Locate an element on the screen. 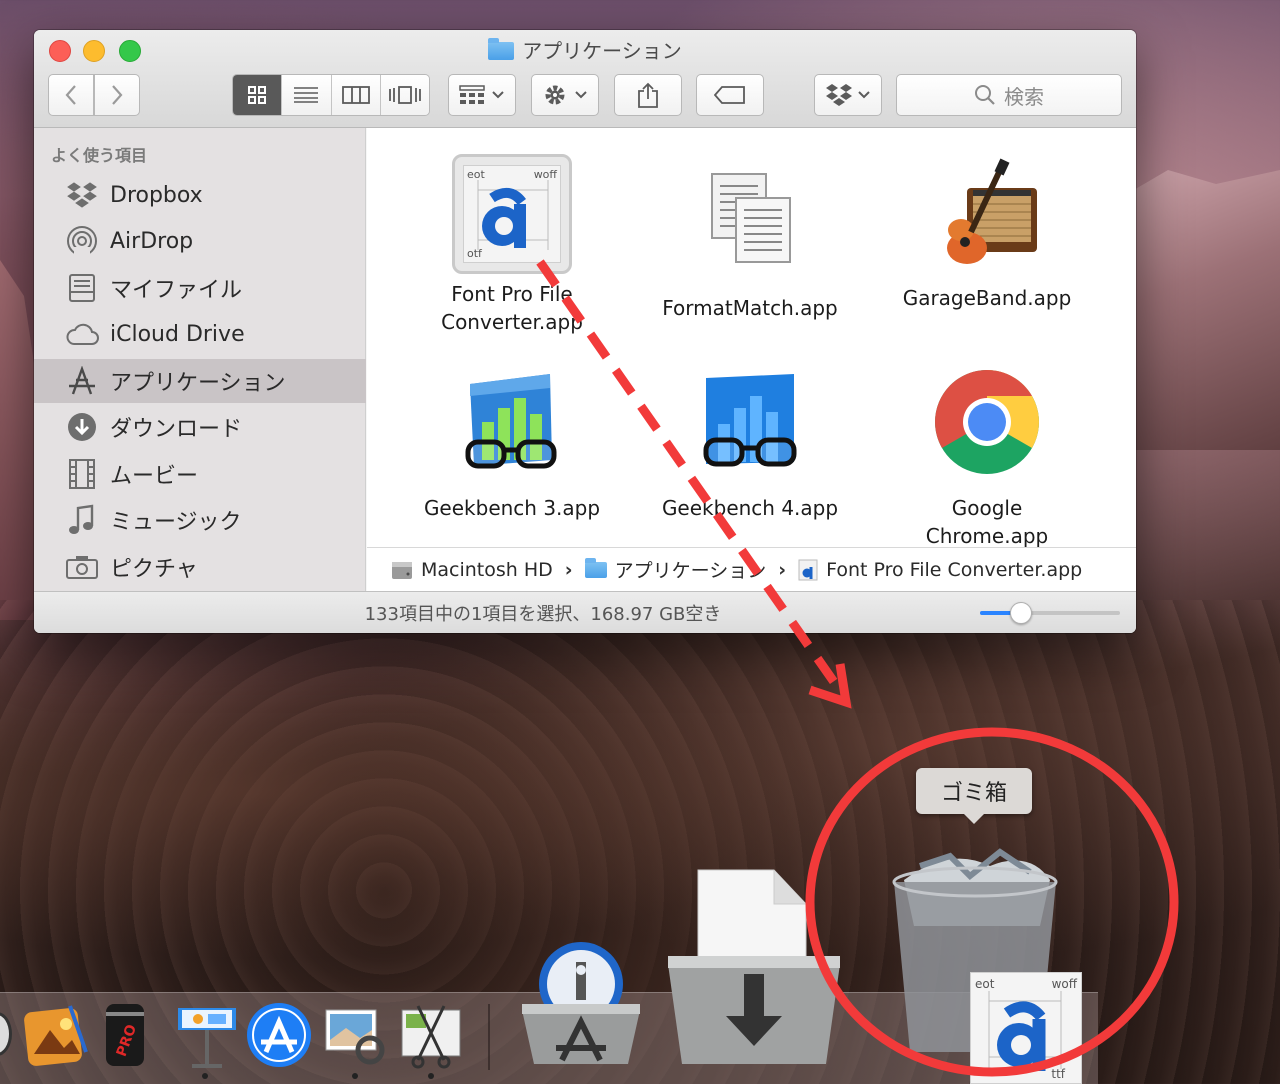 This screenshot has width=1280, height=1084. sidebar-item-icloud-drive: iCloud Drive is located at coordinates (200, 334).